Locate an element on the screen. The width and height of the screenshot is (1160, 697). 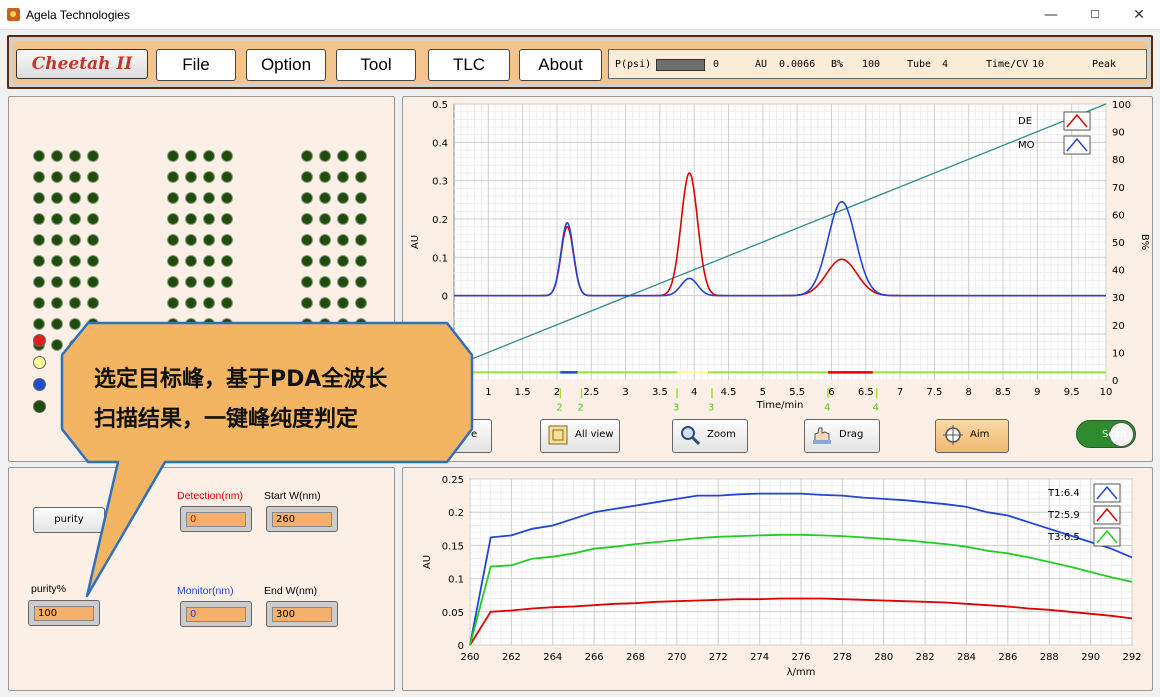
start-wavelength-field: 260 is located at coordinates (302, 519).